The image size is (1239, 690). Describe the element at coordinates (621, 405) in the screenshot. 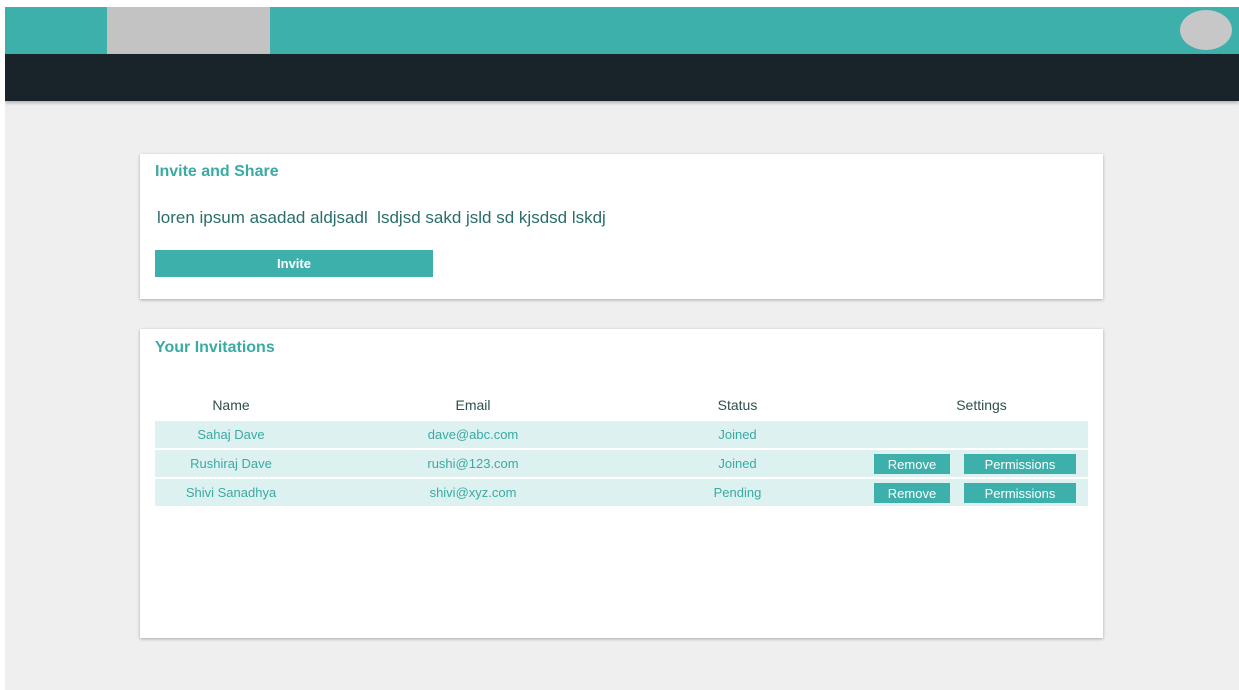

I see `table-header: Name Email Status Settings` at that location.